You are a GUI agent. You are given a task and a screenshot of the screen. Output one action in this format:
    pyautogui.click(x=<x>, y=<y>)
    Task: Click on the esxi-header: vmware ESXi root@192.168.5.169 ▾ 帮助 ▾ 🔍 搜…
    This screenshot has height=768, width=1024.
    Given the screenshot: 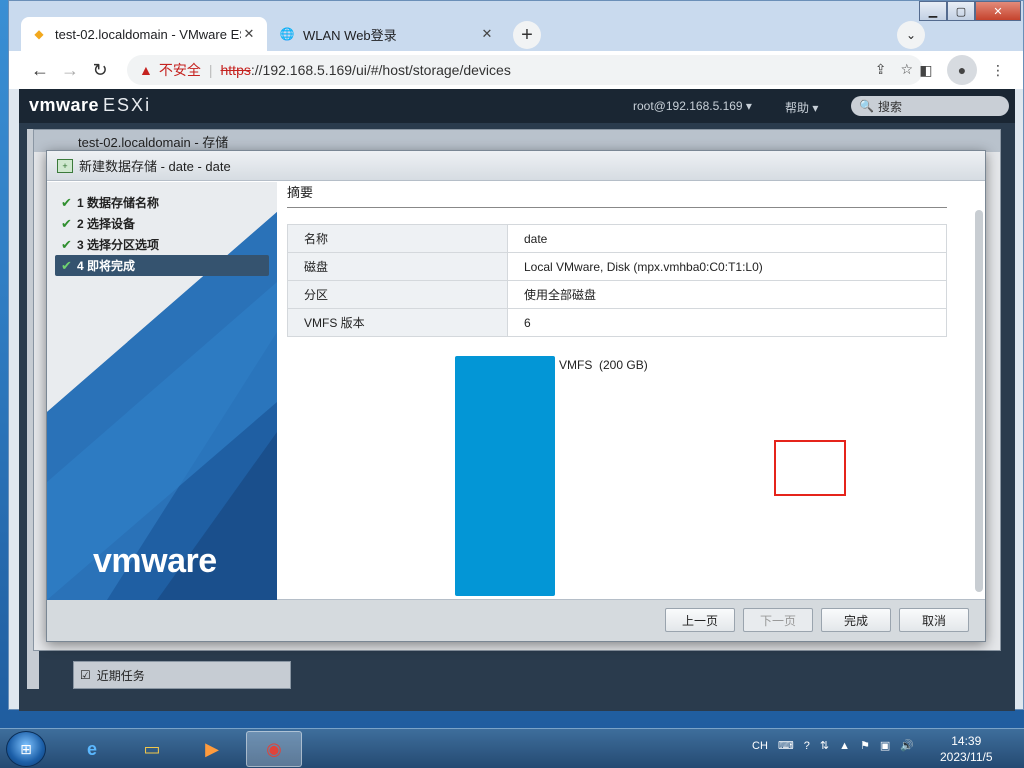 What is the action you would take?
    pyautogui.click(x=517, y=106)
    